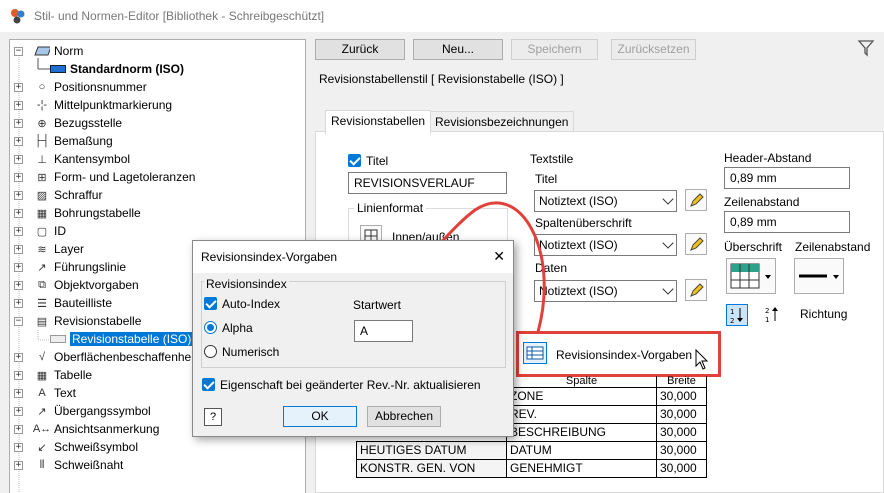 Image resolution: width=884 pixels, height=493 pixels. What do you see at coordinates (581, 468) in the screenshot?
I see `column-name-cell: GENEHMIGT` at bounding box center [581, 468].